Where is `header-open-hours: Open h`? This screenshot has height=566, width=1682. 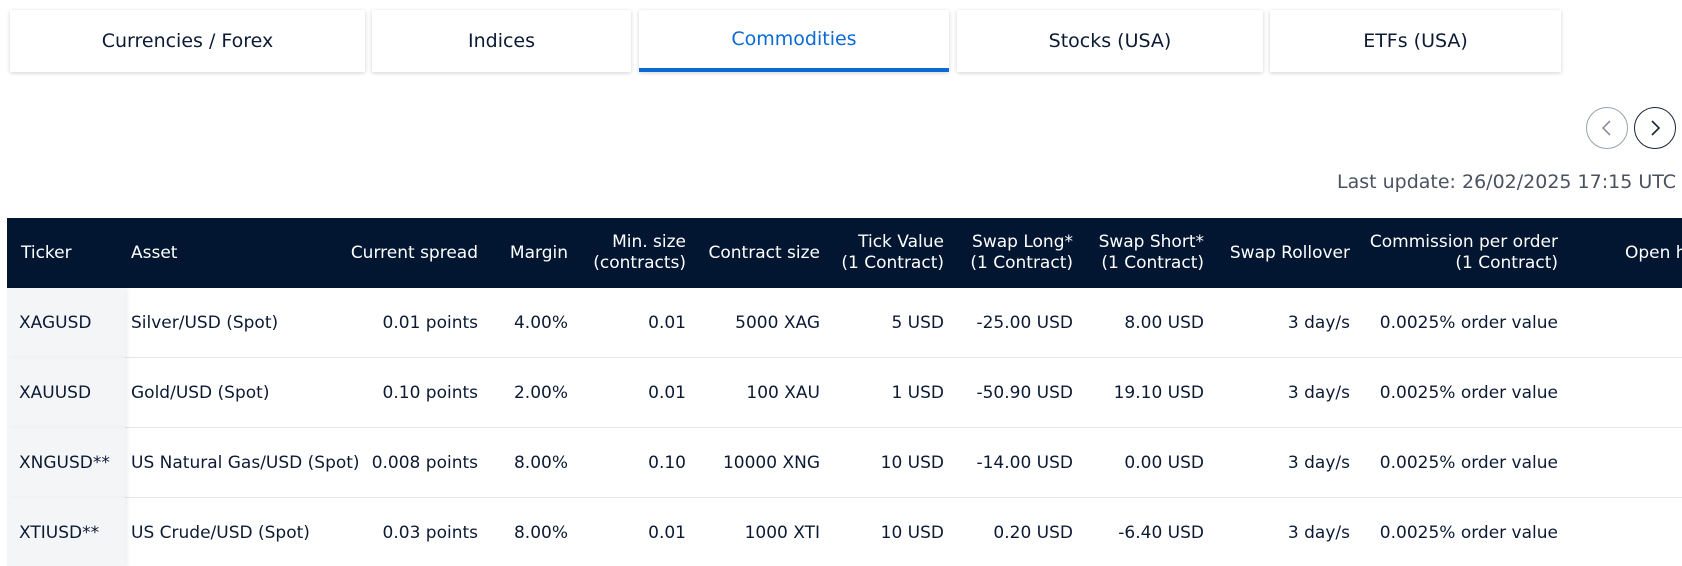 header-open-hours: Open h is located at coordinates (1653, 252).